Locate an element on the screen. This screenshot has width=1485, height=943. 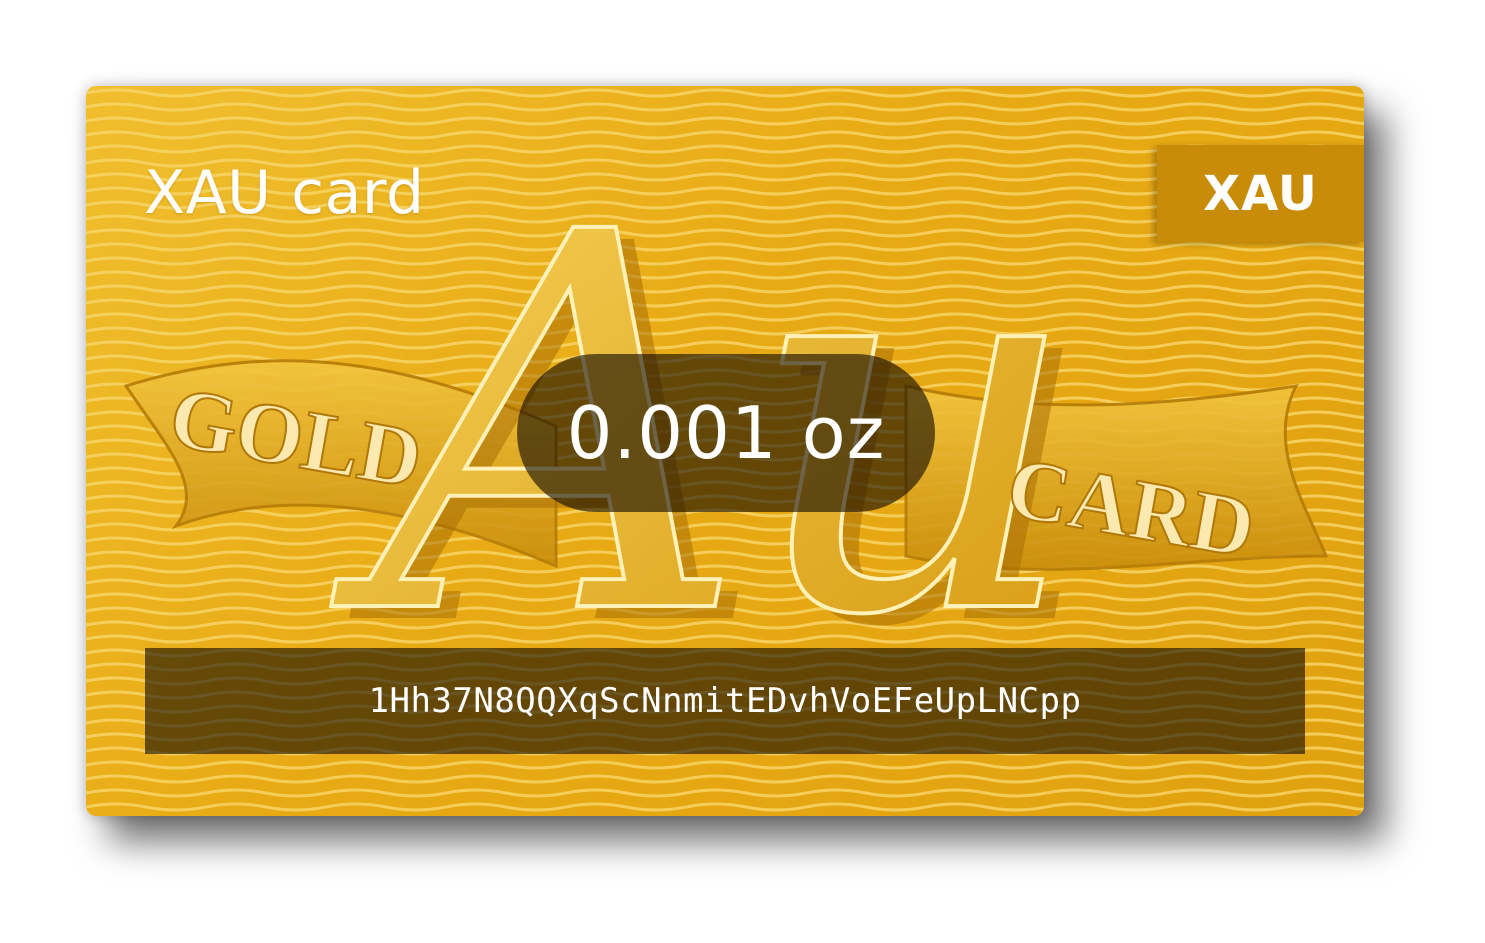
currency-badge: XAU is located at coordinates (1260, 193).